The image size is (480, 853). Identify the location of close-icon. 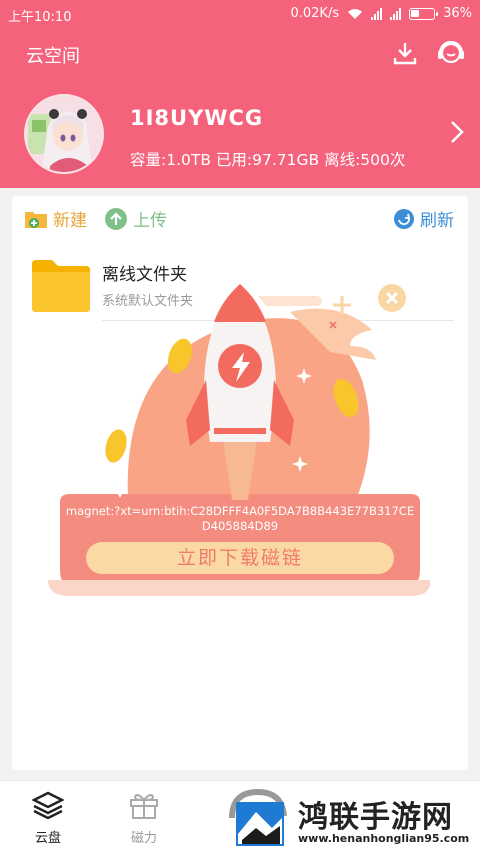
(392, 298).